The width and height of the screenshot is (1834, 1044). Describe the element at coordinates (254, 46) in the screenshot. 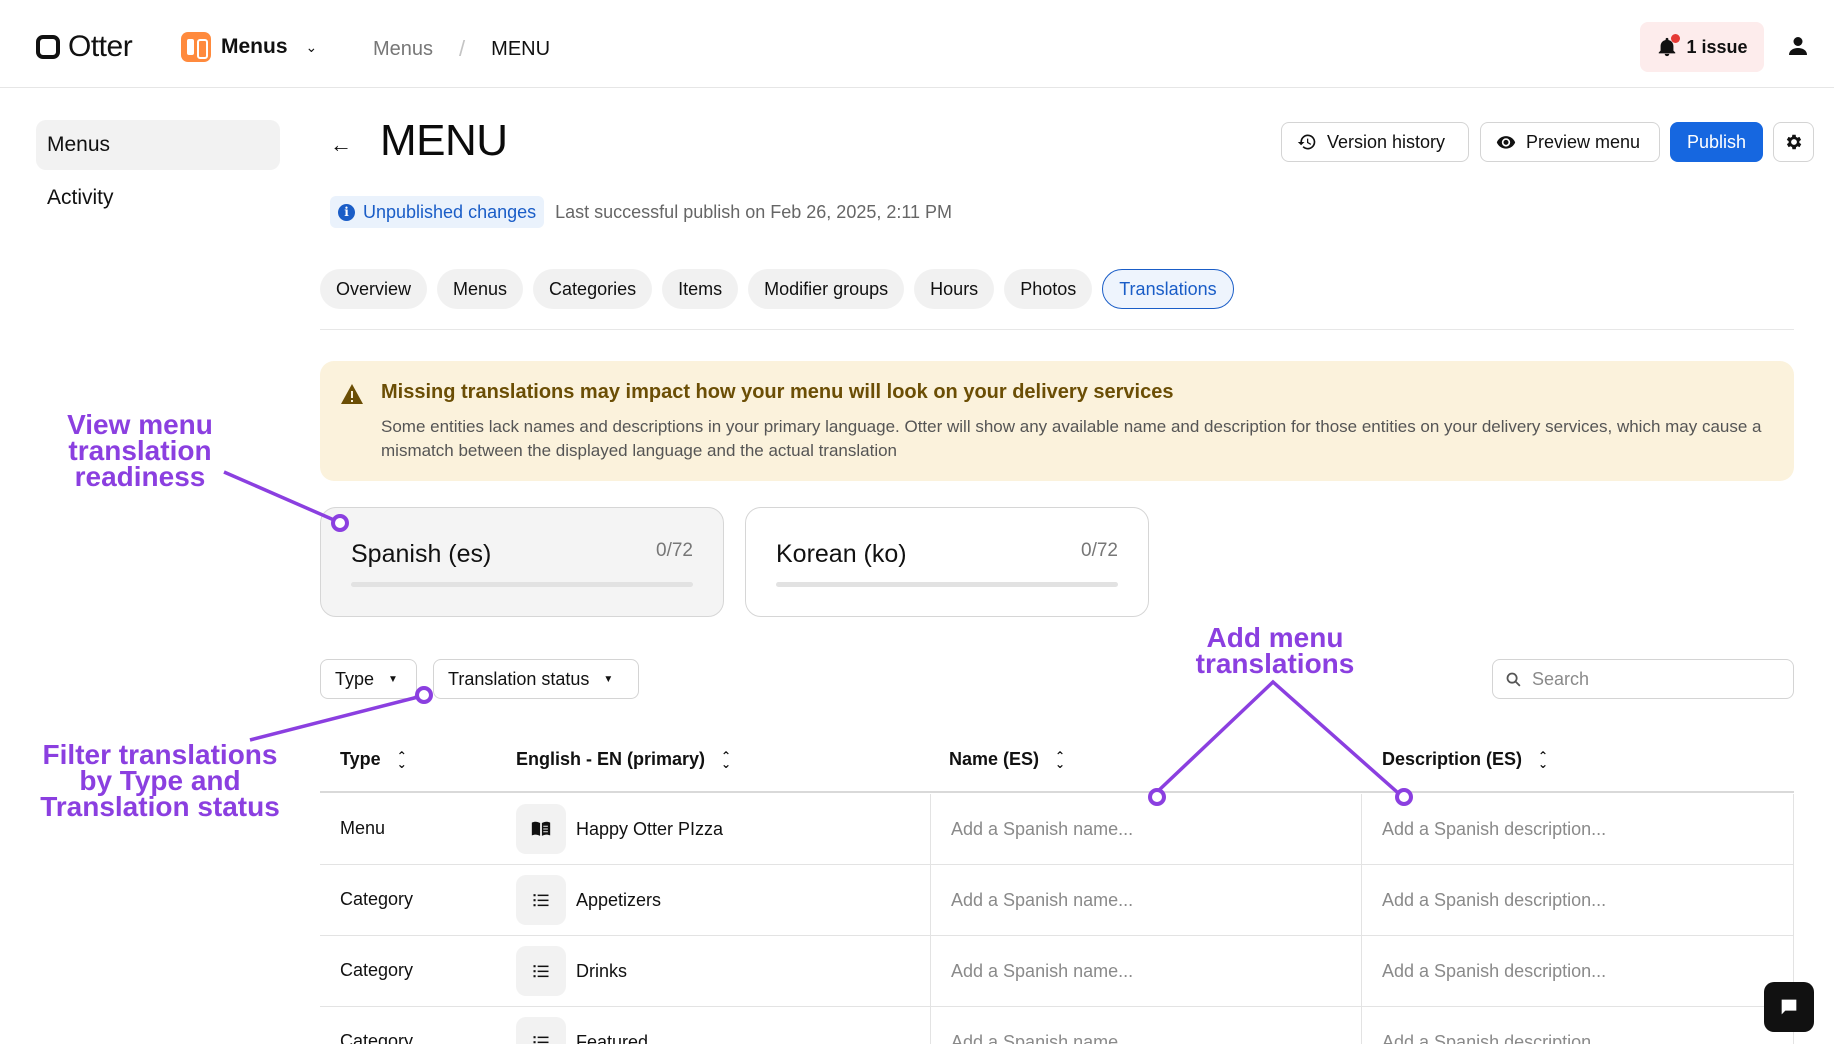

I see `app-name: Menus` at that location.